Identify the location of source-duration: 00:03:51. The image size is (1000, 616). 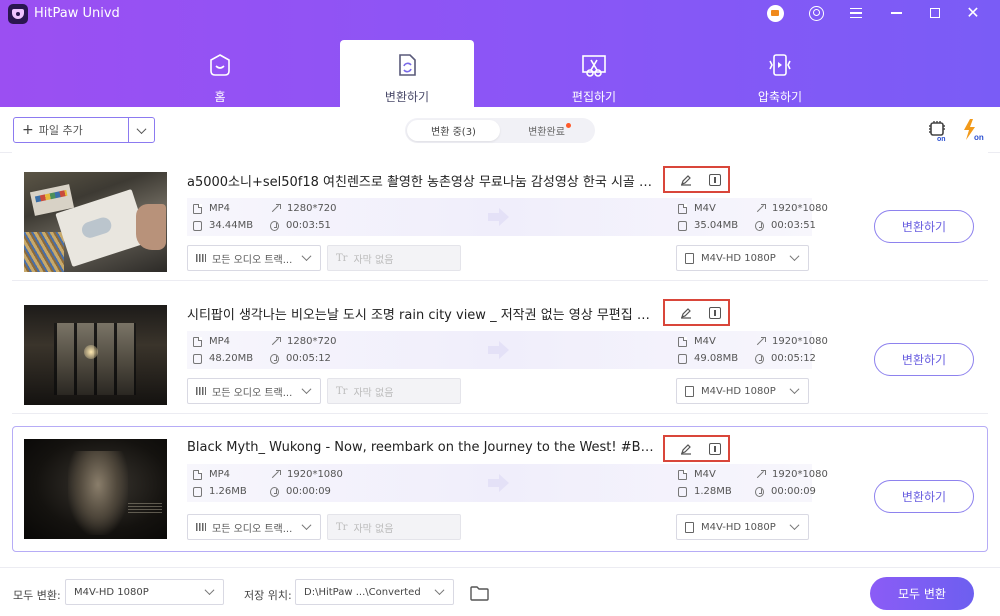
(308, 225).